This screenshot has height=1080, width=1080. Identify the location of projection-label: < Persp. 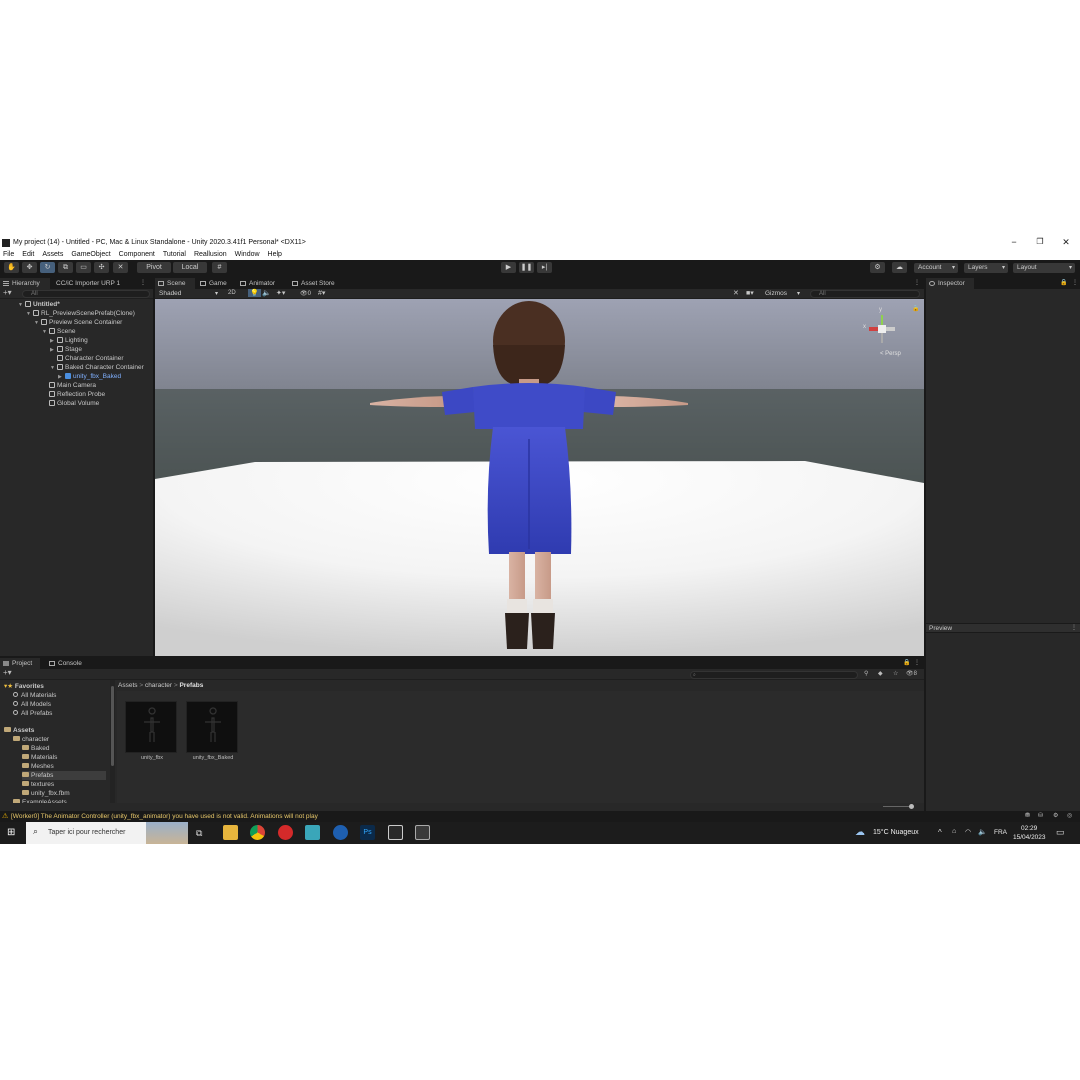
(890, 354).